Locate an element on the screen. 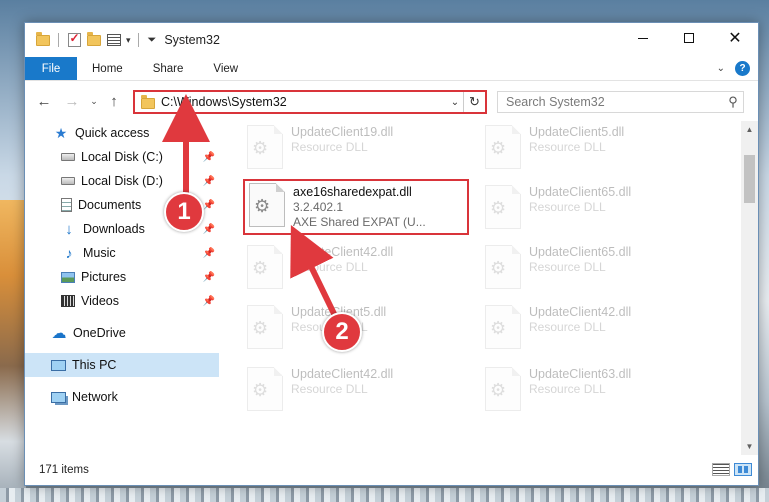  folder-icon is located at coordinates (148, 102).